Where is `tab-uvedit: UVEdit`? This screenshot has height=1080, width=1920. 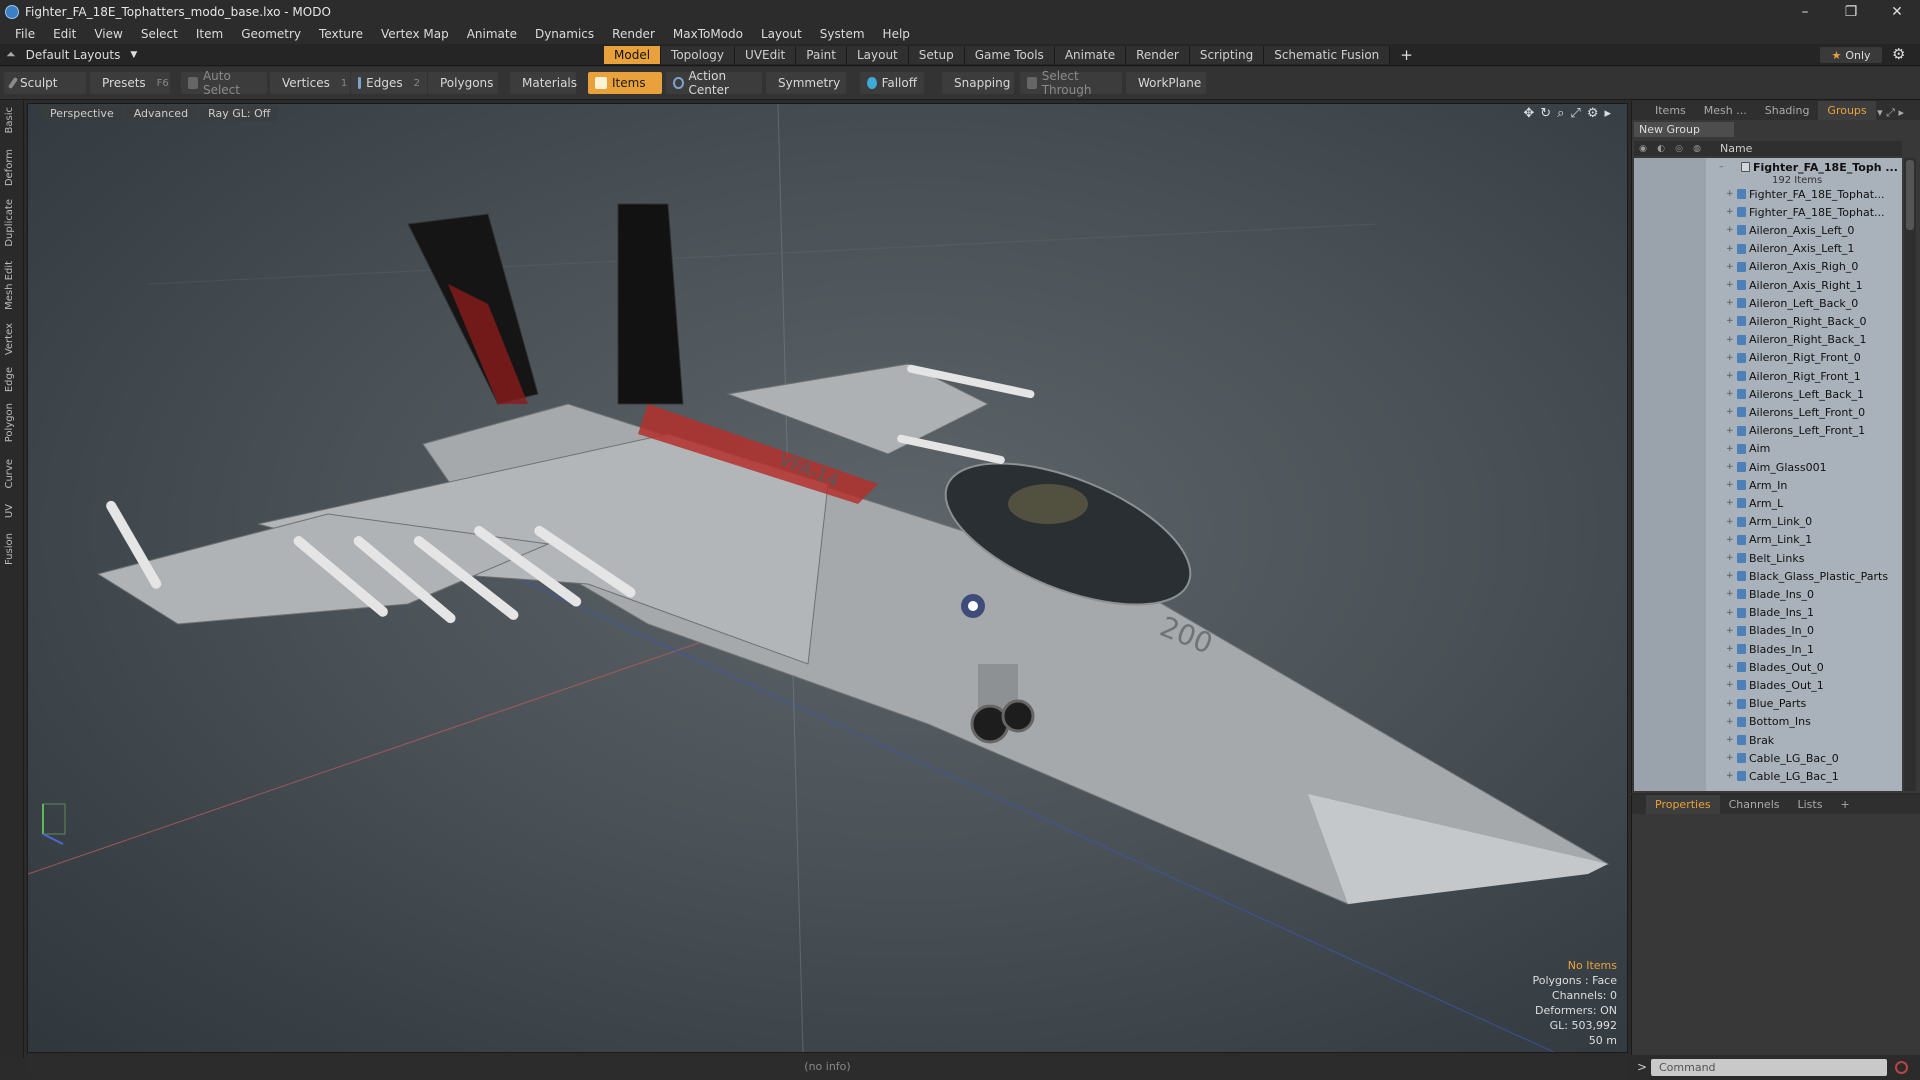 tab-uvedit: UVEdit is located at coordinates (766, 55).